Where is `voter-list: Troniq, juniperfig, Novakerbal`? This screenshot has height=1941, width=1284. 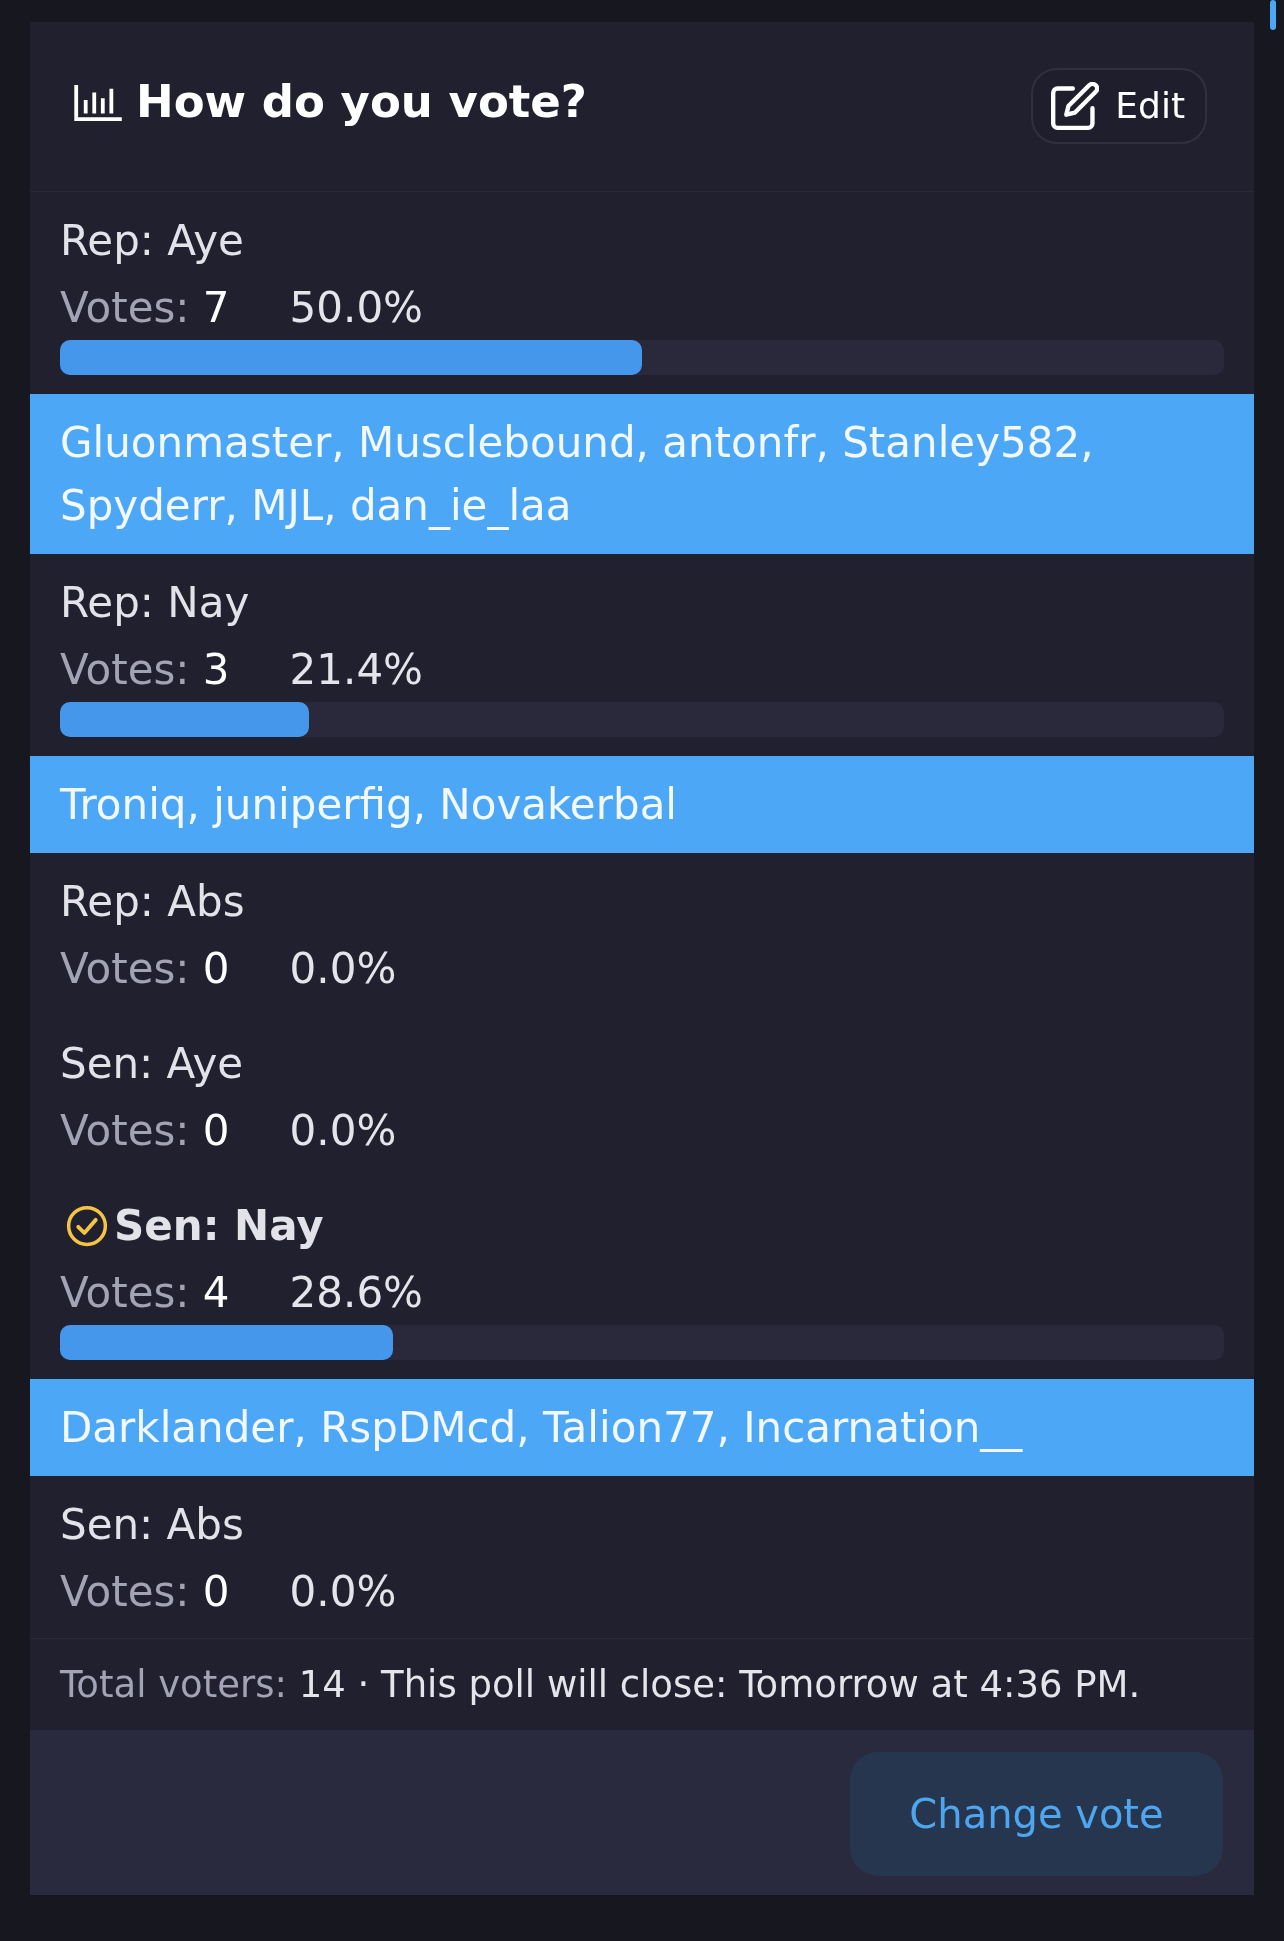
voter-list: Troniq, juniperfig, Novakerbal is located at coordinates (642, 804).